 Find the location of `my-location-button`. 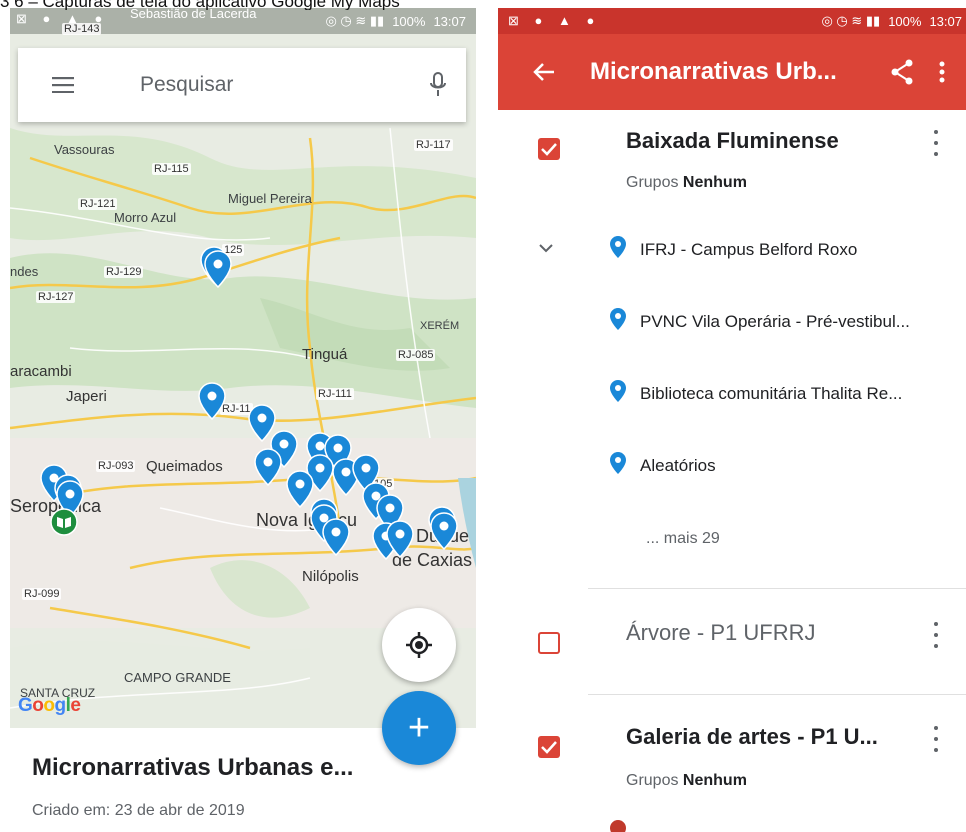

my-location-button is located at coordinates (419, 645).